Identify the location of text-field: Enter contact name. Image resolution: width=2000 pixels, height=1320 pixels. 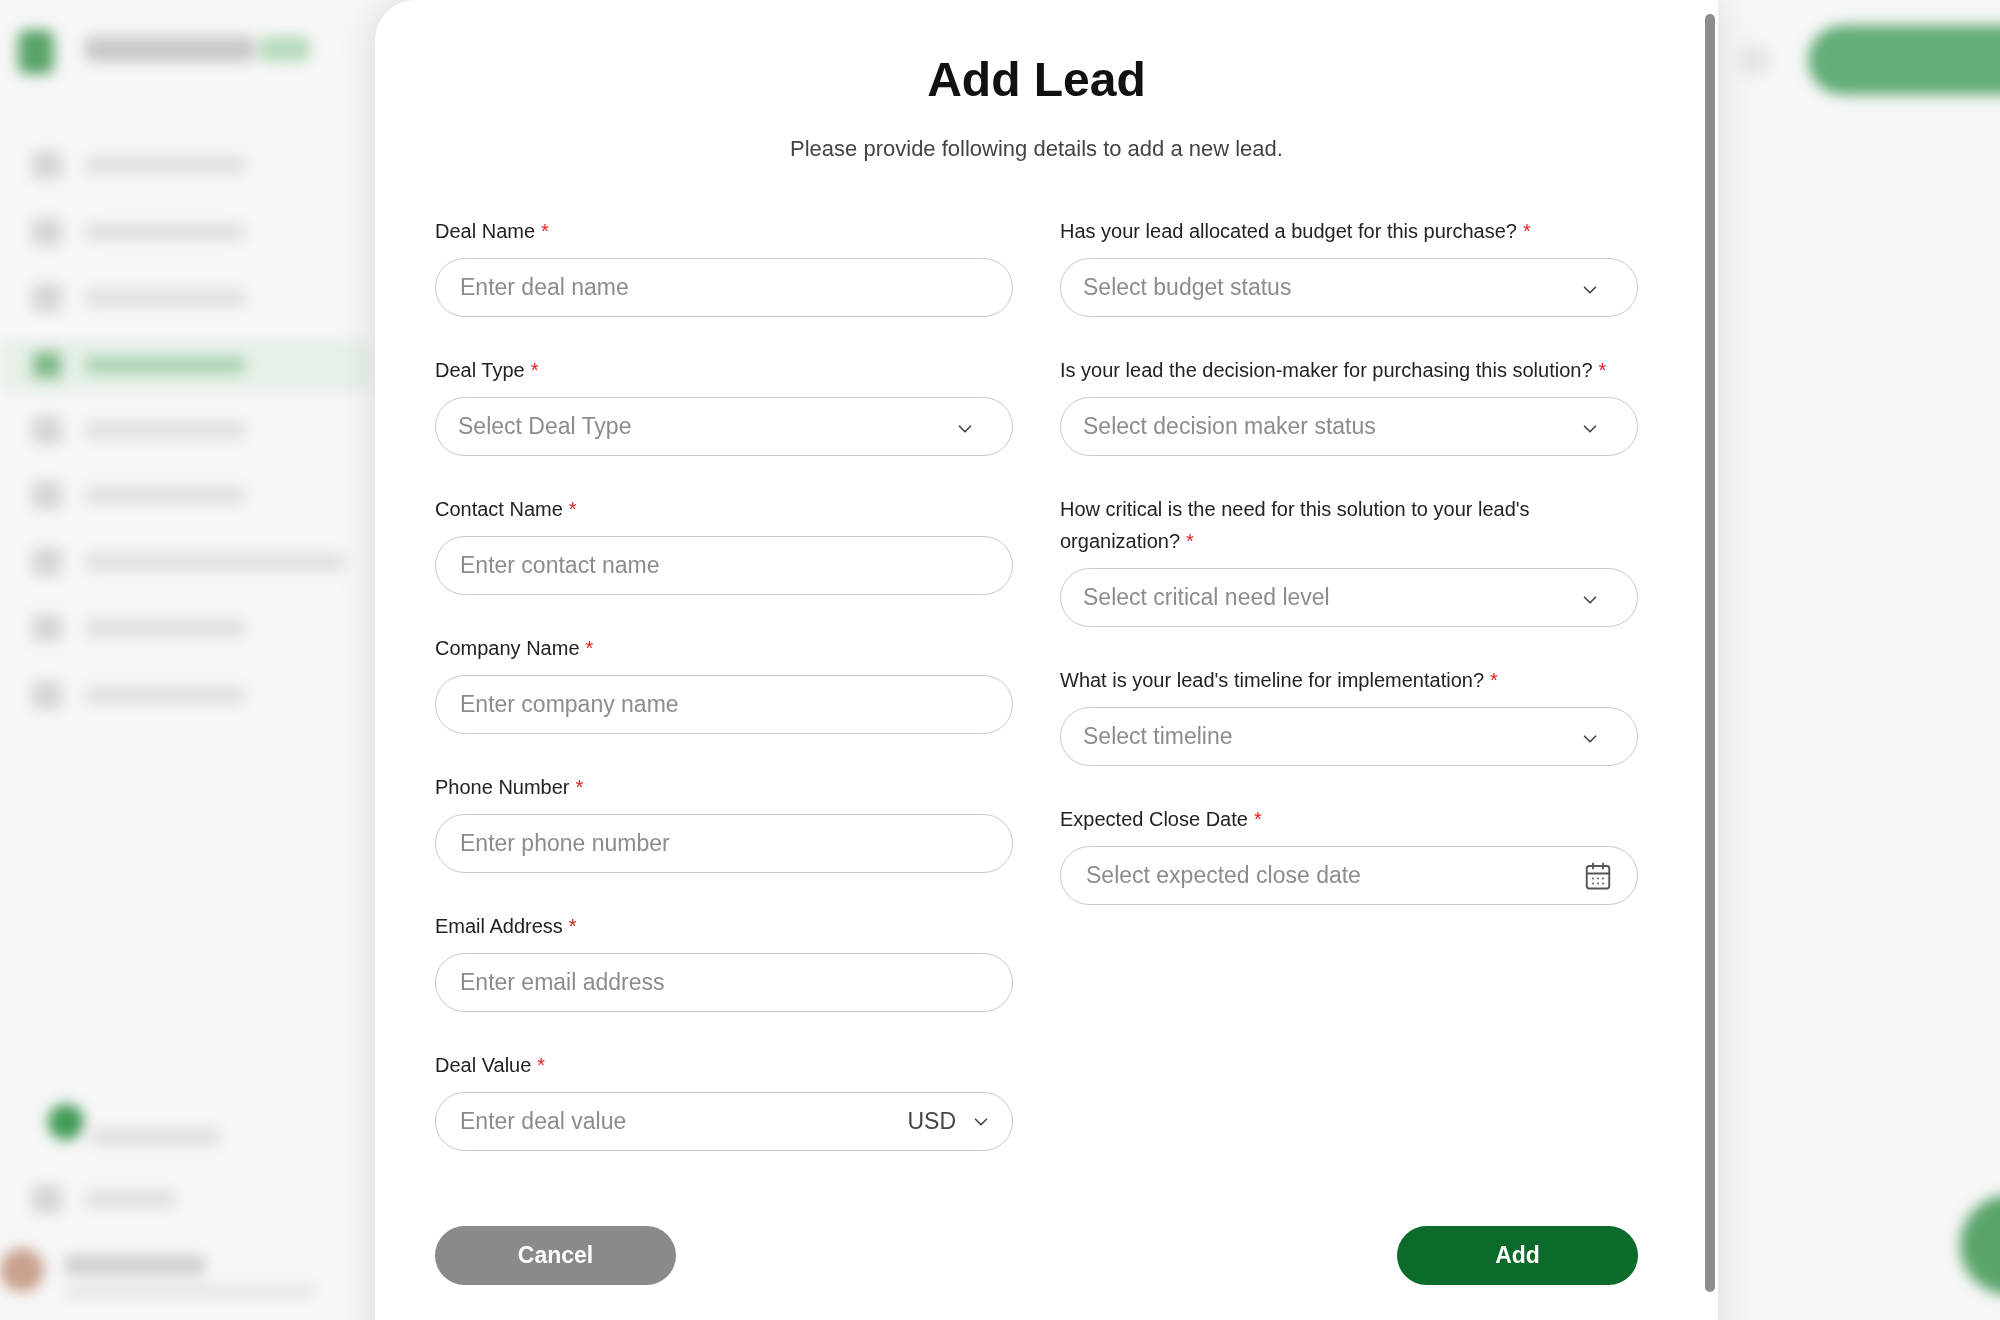
(724, 565).